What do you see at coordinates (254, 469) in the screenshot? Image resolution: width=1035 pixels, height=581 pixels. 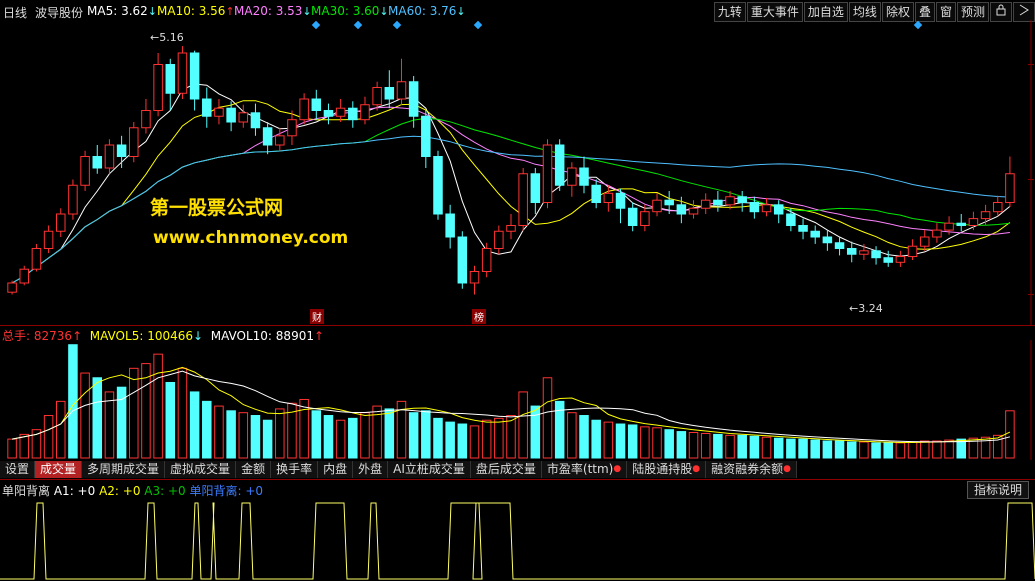 I see `tab-4: 金额` at bounding box center [254, 469].